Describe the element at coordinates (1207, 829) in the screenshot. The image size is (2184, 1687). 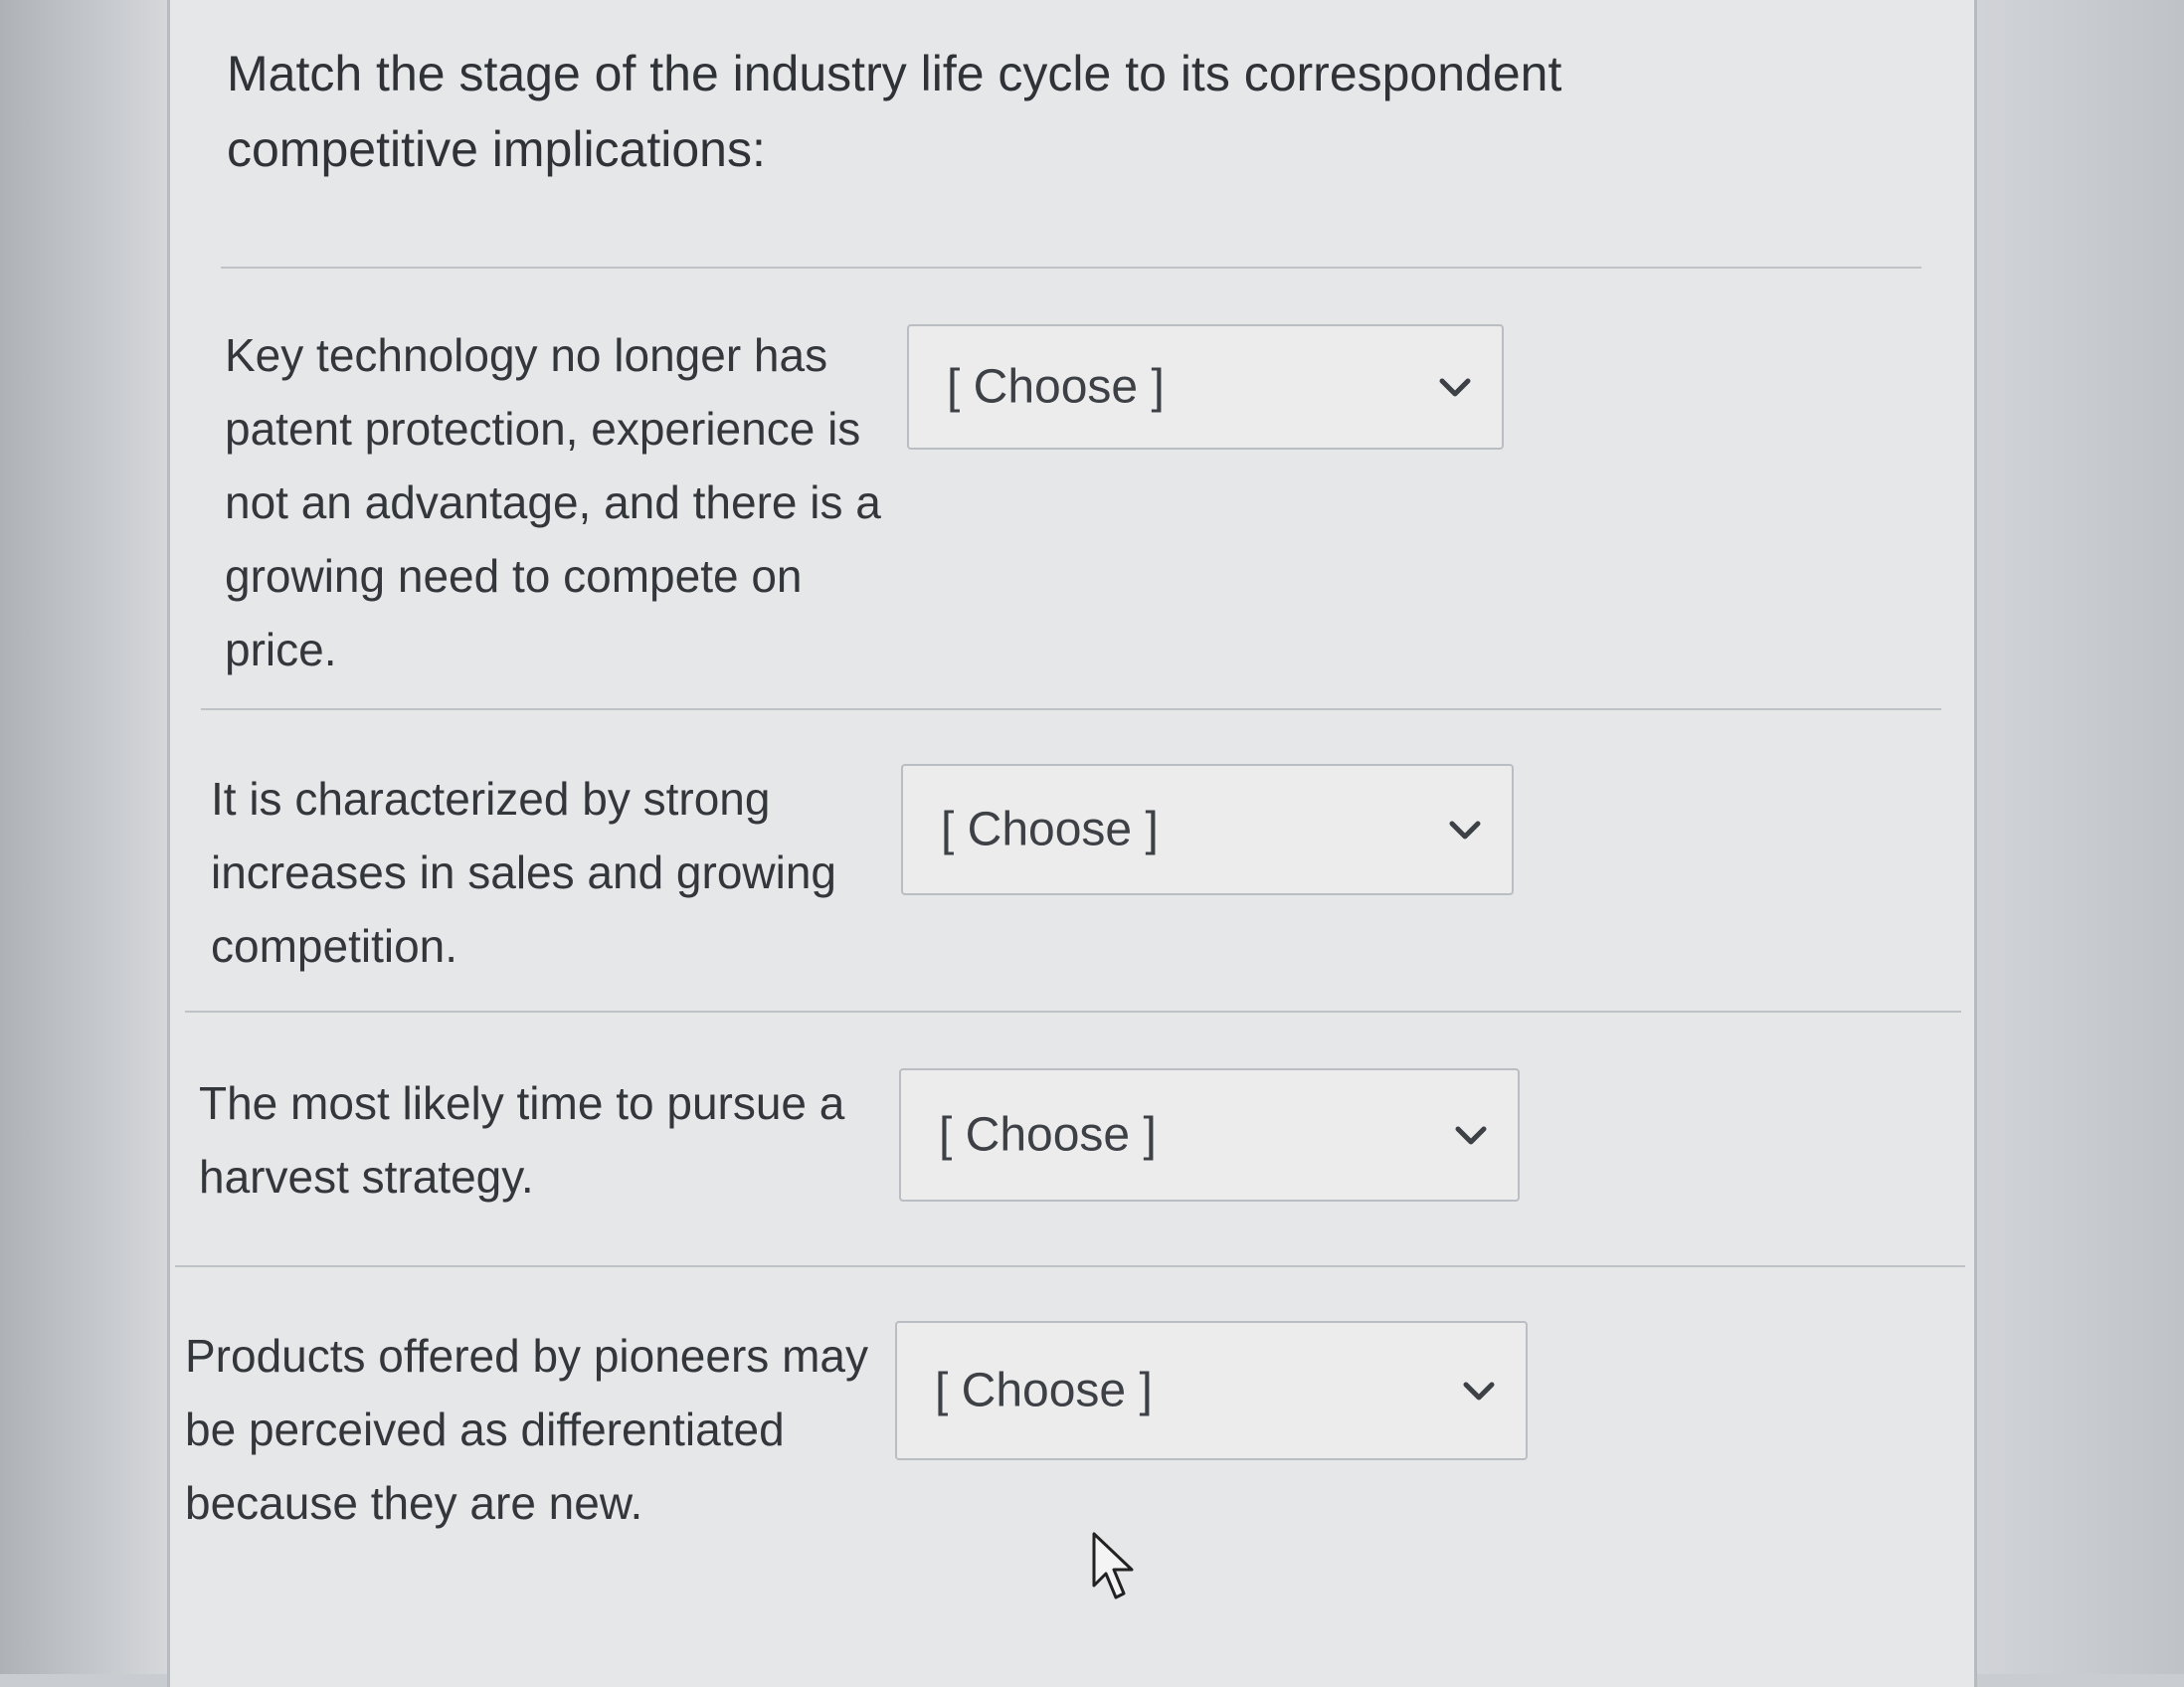
I see `answer-select-2: [ Choose ]` at that location.